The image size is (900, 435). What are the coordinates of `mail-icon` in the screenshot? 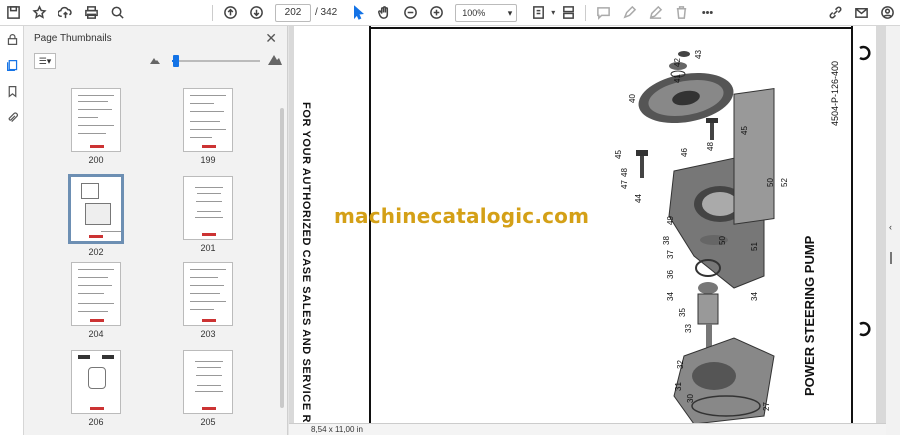 It's located at (861, 13).